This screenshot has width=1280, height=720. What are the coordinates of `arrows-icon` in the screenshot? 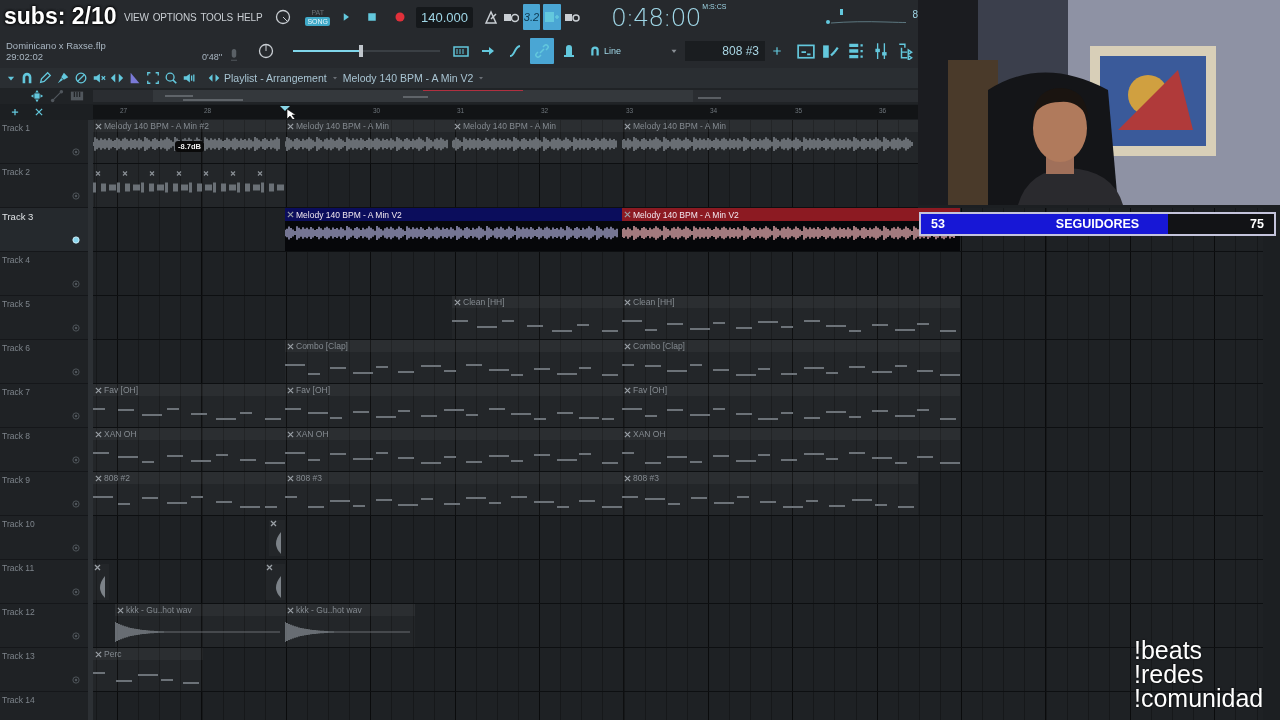 It's located at (214, 78).